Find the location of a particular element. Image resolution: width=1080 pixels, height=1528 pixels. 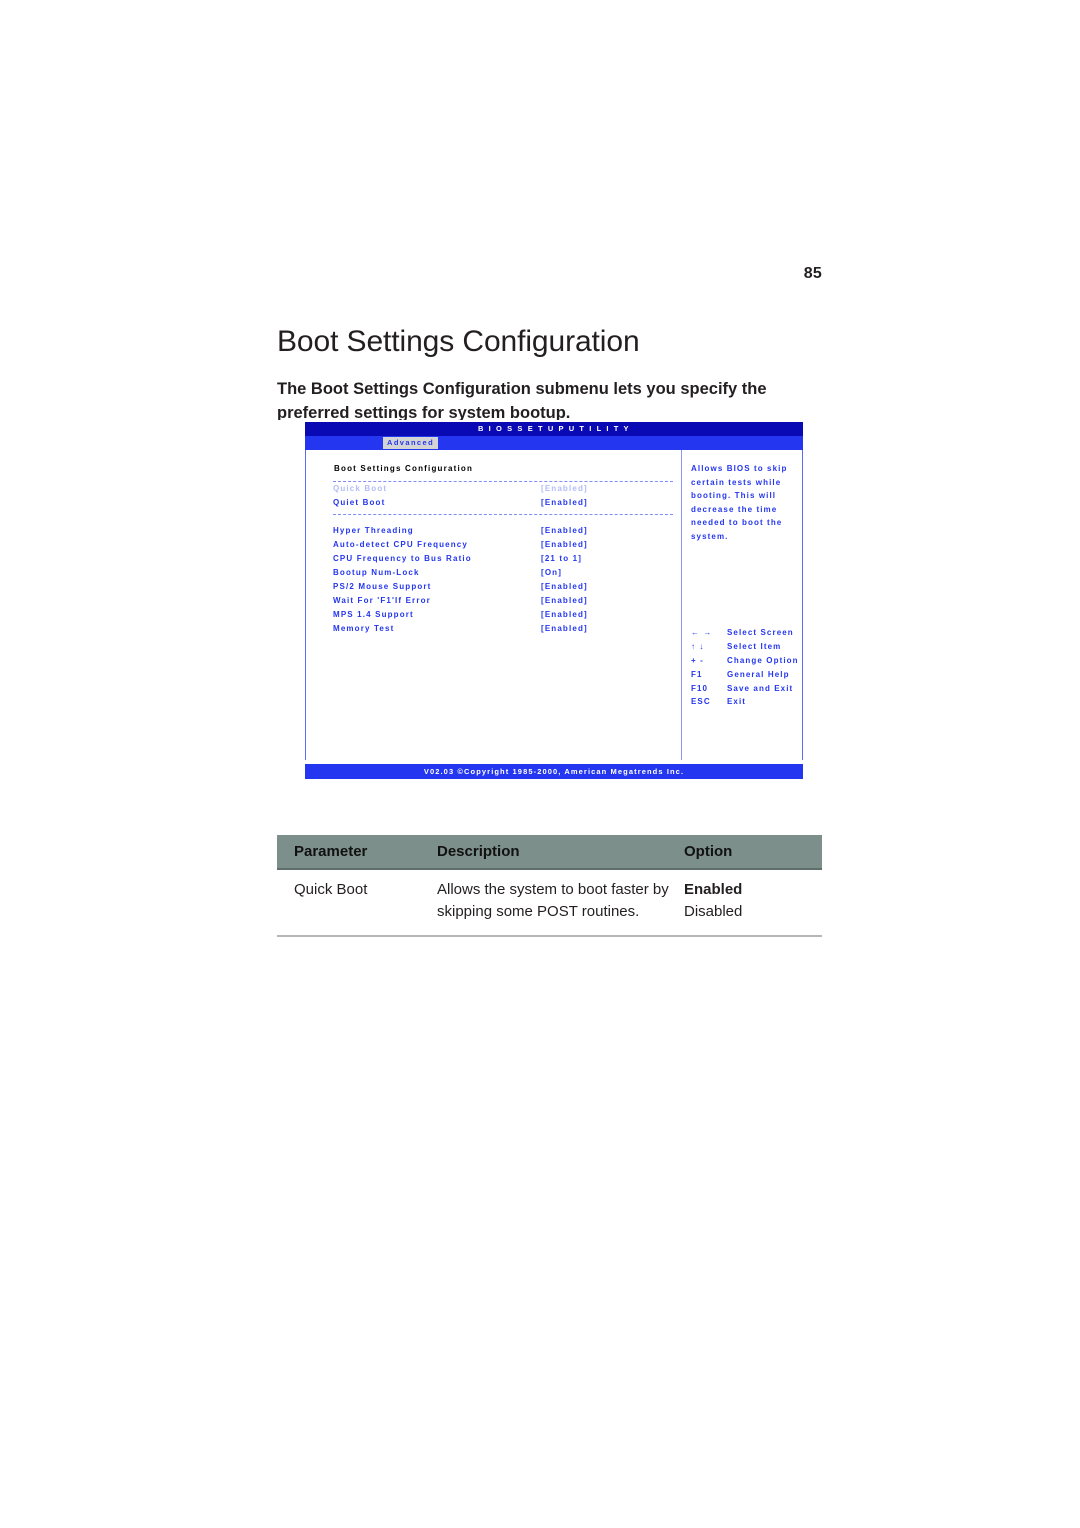

legend-row-change-option: + - Change Option is located at coordinates (746, 663).